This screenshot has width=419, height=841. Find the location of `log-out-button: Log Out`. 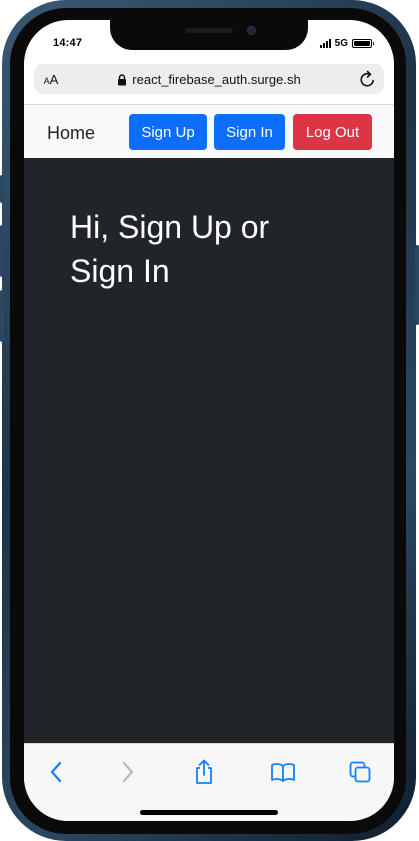

log-out-button: Log Out is located at coordinates (332, 132).